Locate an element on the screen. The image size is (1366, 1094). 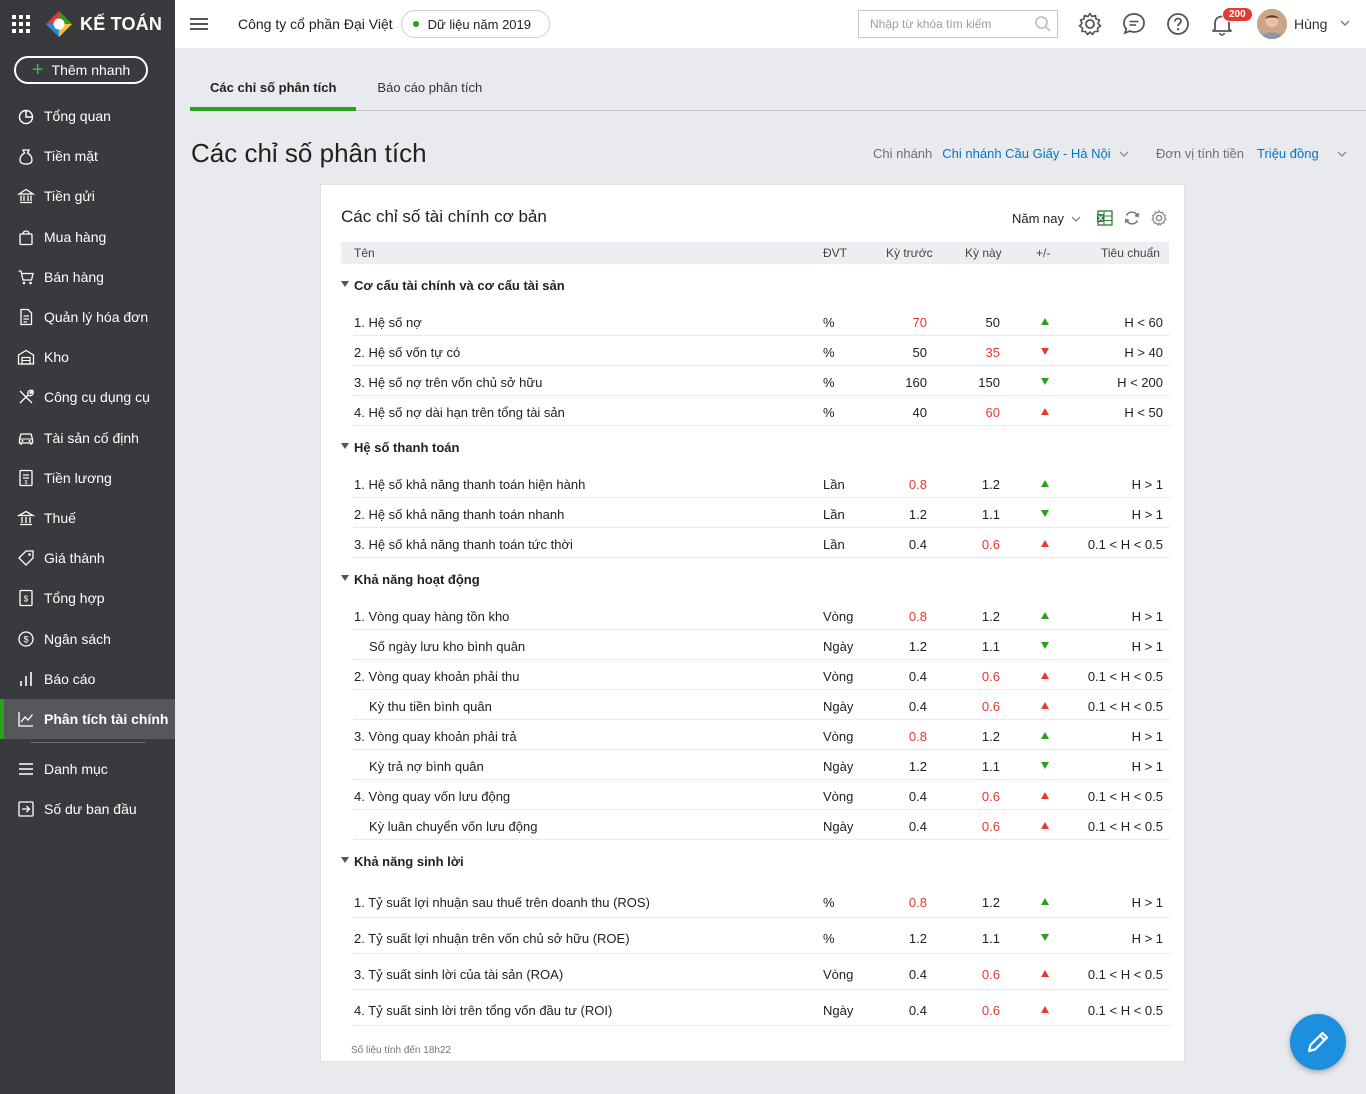
sidebar-item-10: $ Tiền lương is located at coordinates (87, 478).